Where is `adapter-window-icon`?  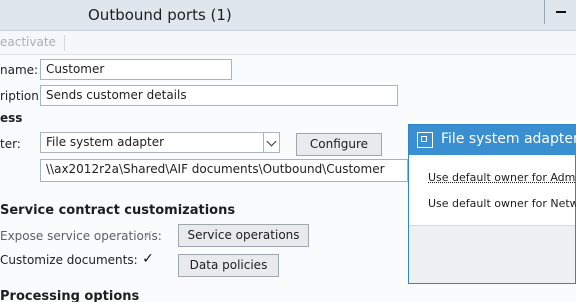
adapter-window-icon is located at coordinates (425, 140).